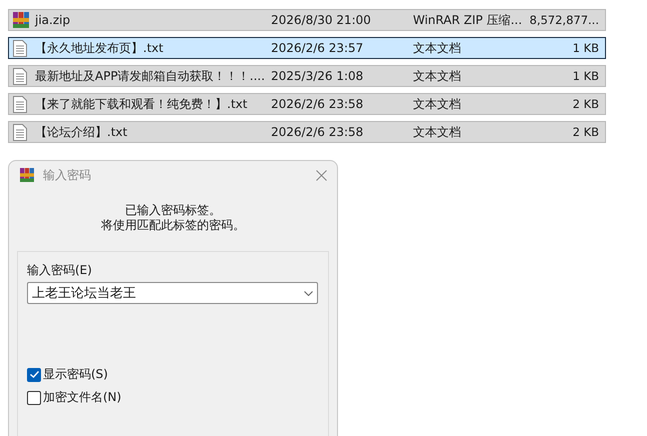 Image resolution: width=647 pixels, height=436 pixels. I want to click on file-row: 【永久地址发布页】.txt 2026/2/6 23:57 文本文档 1 KB, so click(307, 48).